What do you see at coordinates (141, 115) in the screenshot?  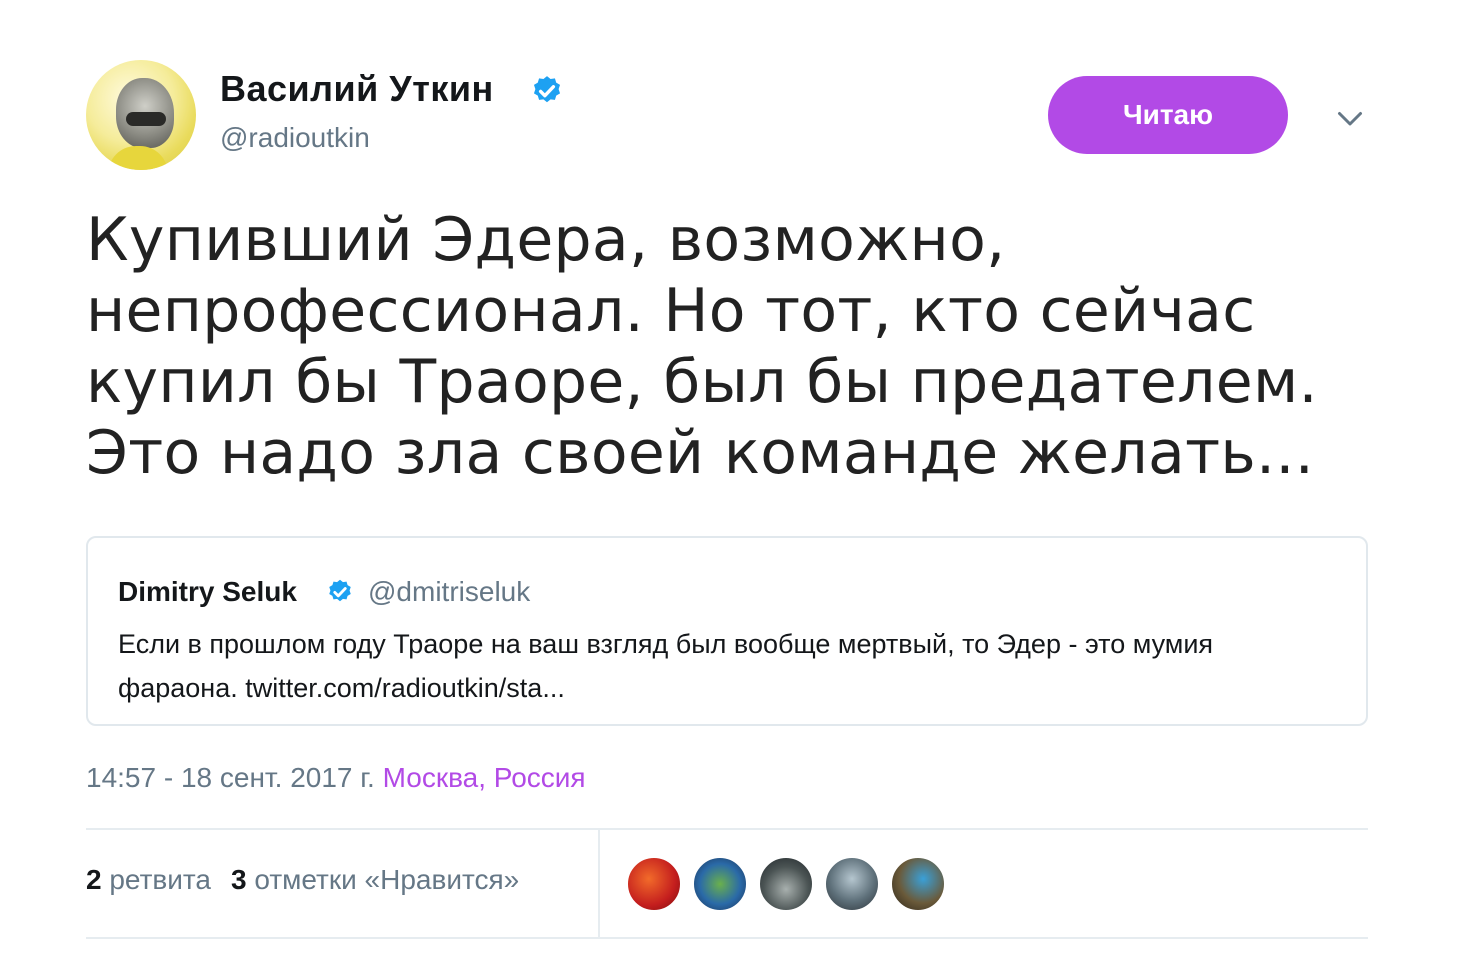 I see `author-avatar` at bounding box center [141, 115].